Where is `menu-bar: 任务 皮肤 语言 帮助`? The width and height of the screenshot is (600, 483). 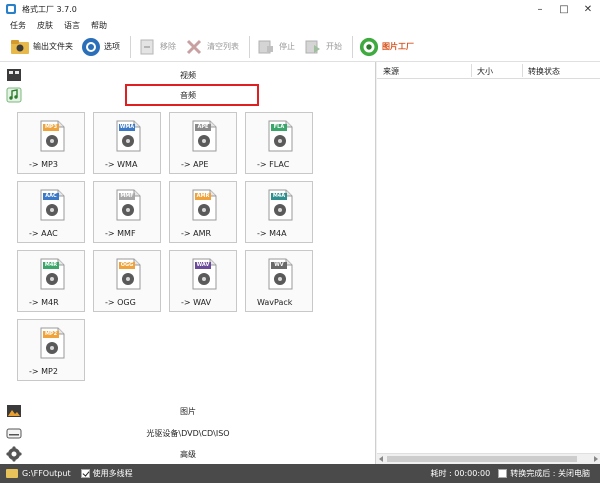 menu-bar: 任务 皮肤 语言 帮助 is located at coordinates (300, 25).